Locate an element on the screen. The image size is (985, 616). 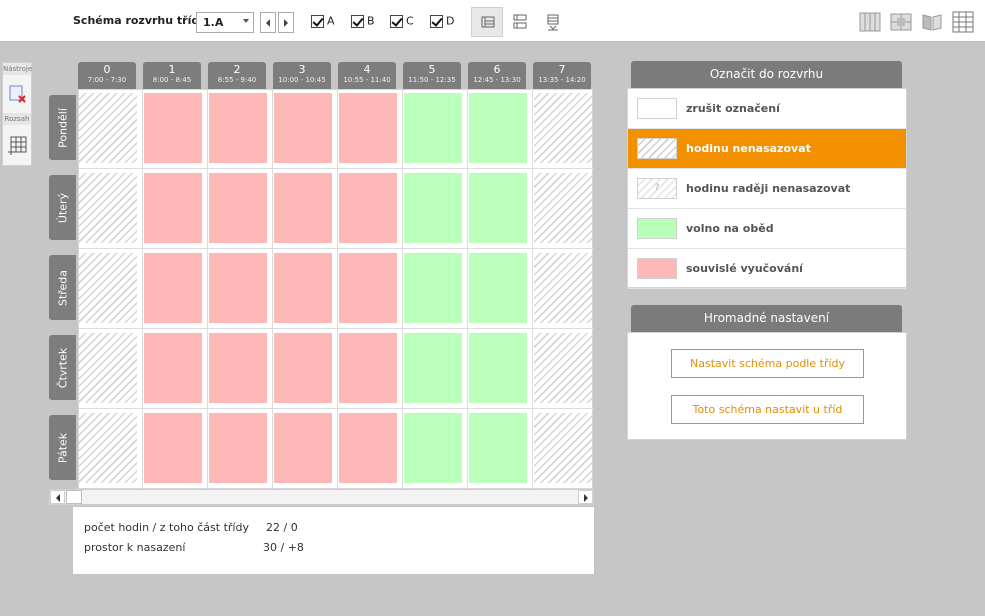
legend-item-3: volno na oběd is located at coordinates (767, 229).